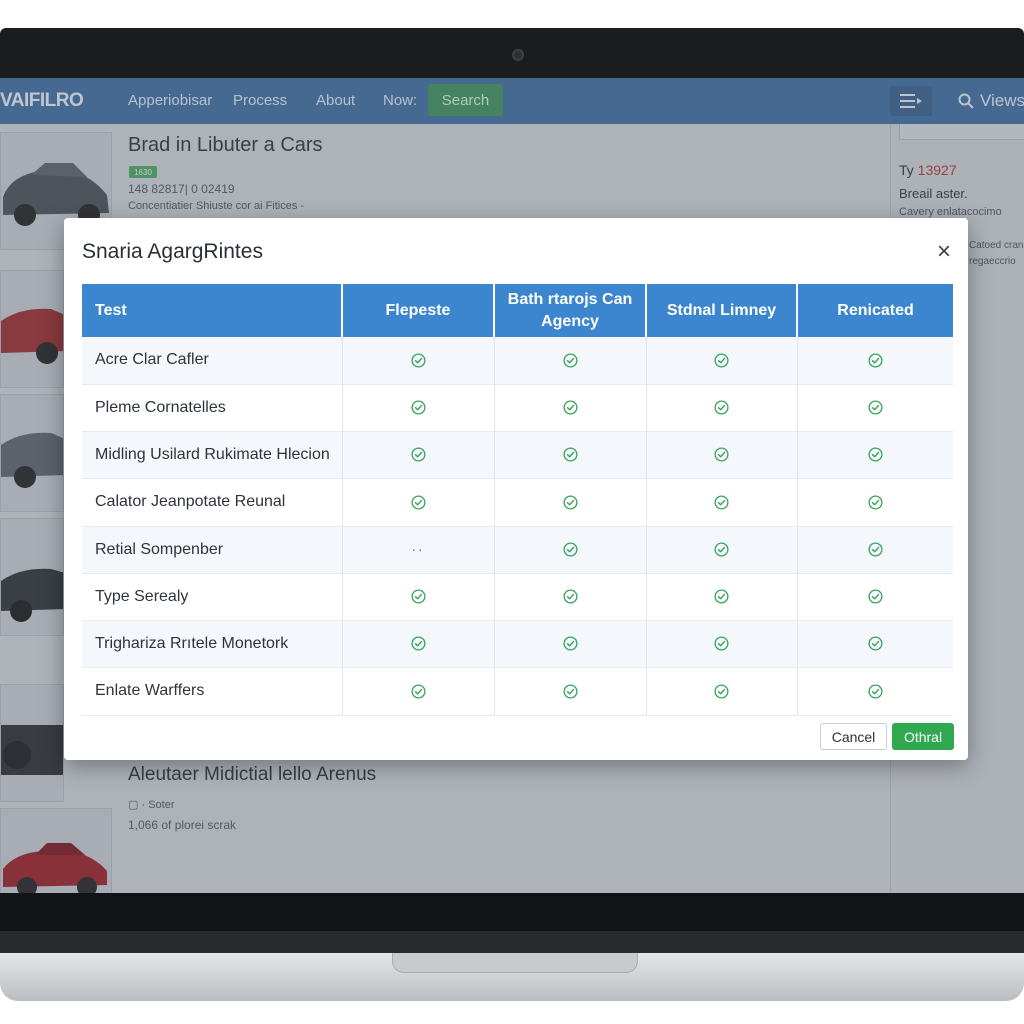  I want to click on column-header: Bath rtarojs Can Agency, so click(570, 310).